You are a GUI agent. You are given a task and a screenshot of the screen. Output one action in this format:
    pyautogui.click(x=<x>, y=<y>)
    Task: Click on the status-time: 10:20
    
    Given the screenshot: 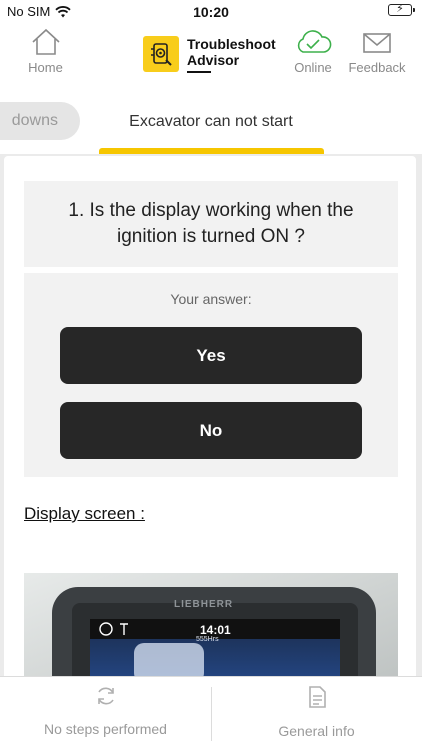 What is the action you would take?
    pyautogui.click(x=211, y=12)
    